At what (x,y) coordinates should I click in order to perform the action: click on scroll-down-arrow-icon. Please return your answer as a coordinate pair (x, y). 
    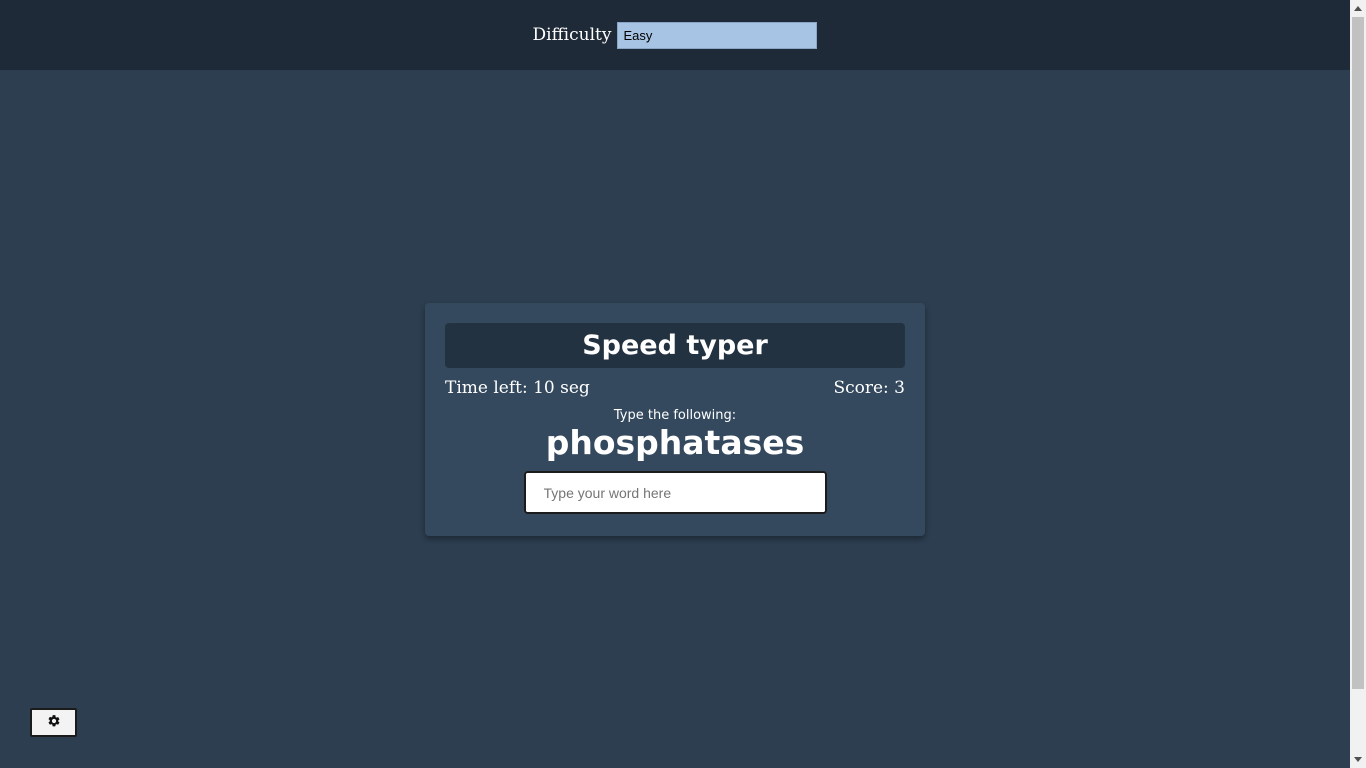
    Looking at the image, I should click on (1358, 760).